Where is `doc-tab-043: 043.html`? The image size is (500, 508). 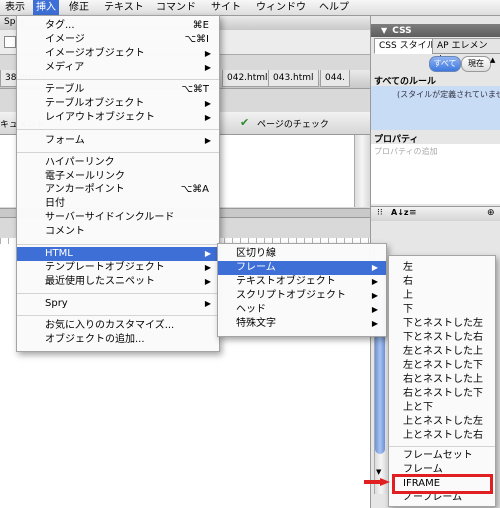 doc-tab-043: 043.html is located at coordinates (293, 78).